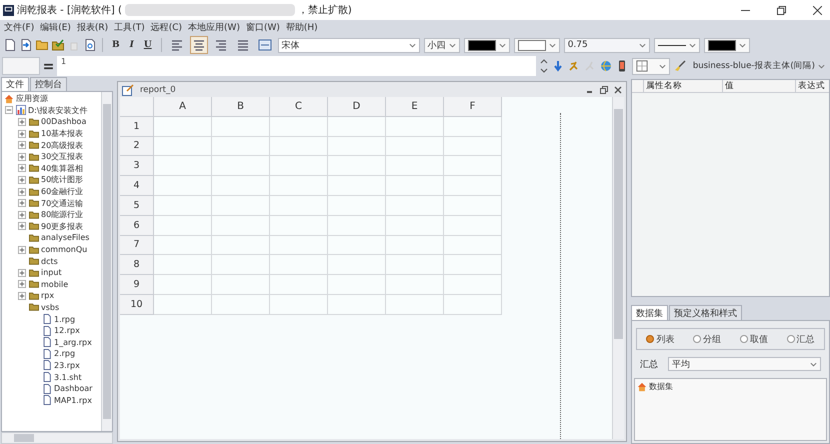 The image size is (830, 444). I want to click on panel-tab: 数据集, so click(649, 312).